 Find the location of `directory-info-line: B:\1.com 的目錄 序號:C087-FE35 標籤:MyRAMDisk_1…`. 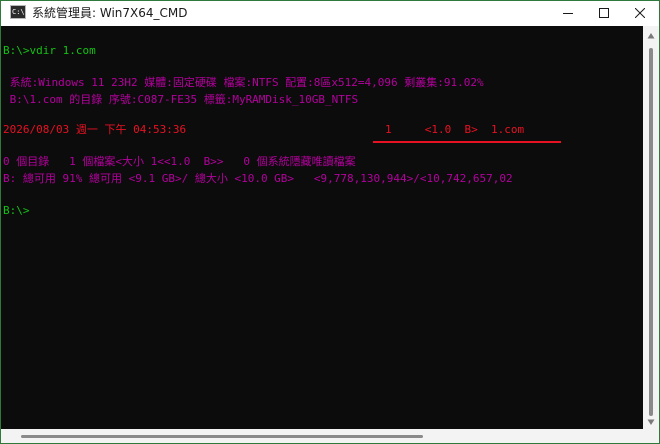

directory-info-line: B:\1.com 的目錄 序號:C087-FE35 標籤:MyRAMDisk_1… is located at coordinates (181, 99).